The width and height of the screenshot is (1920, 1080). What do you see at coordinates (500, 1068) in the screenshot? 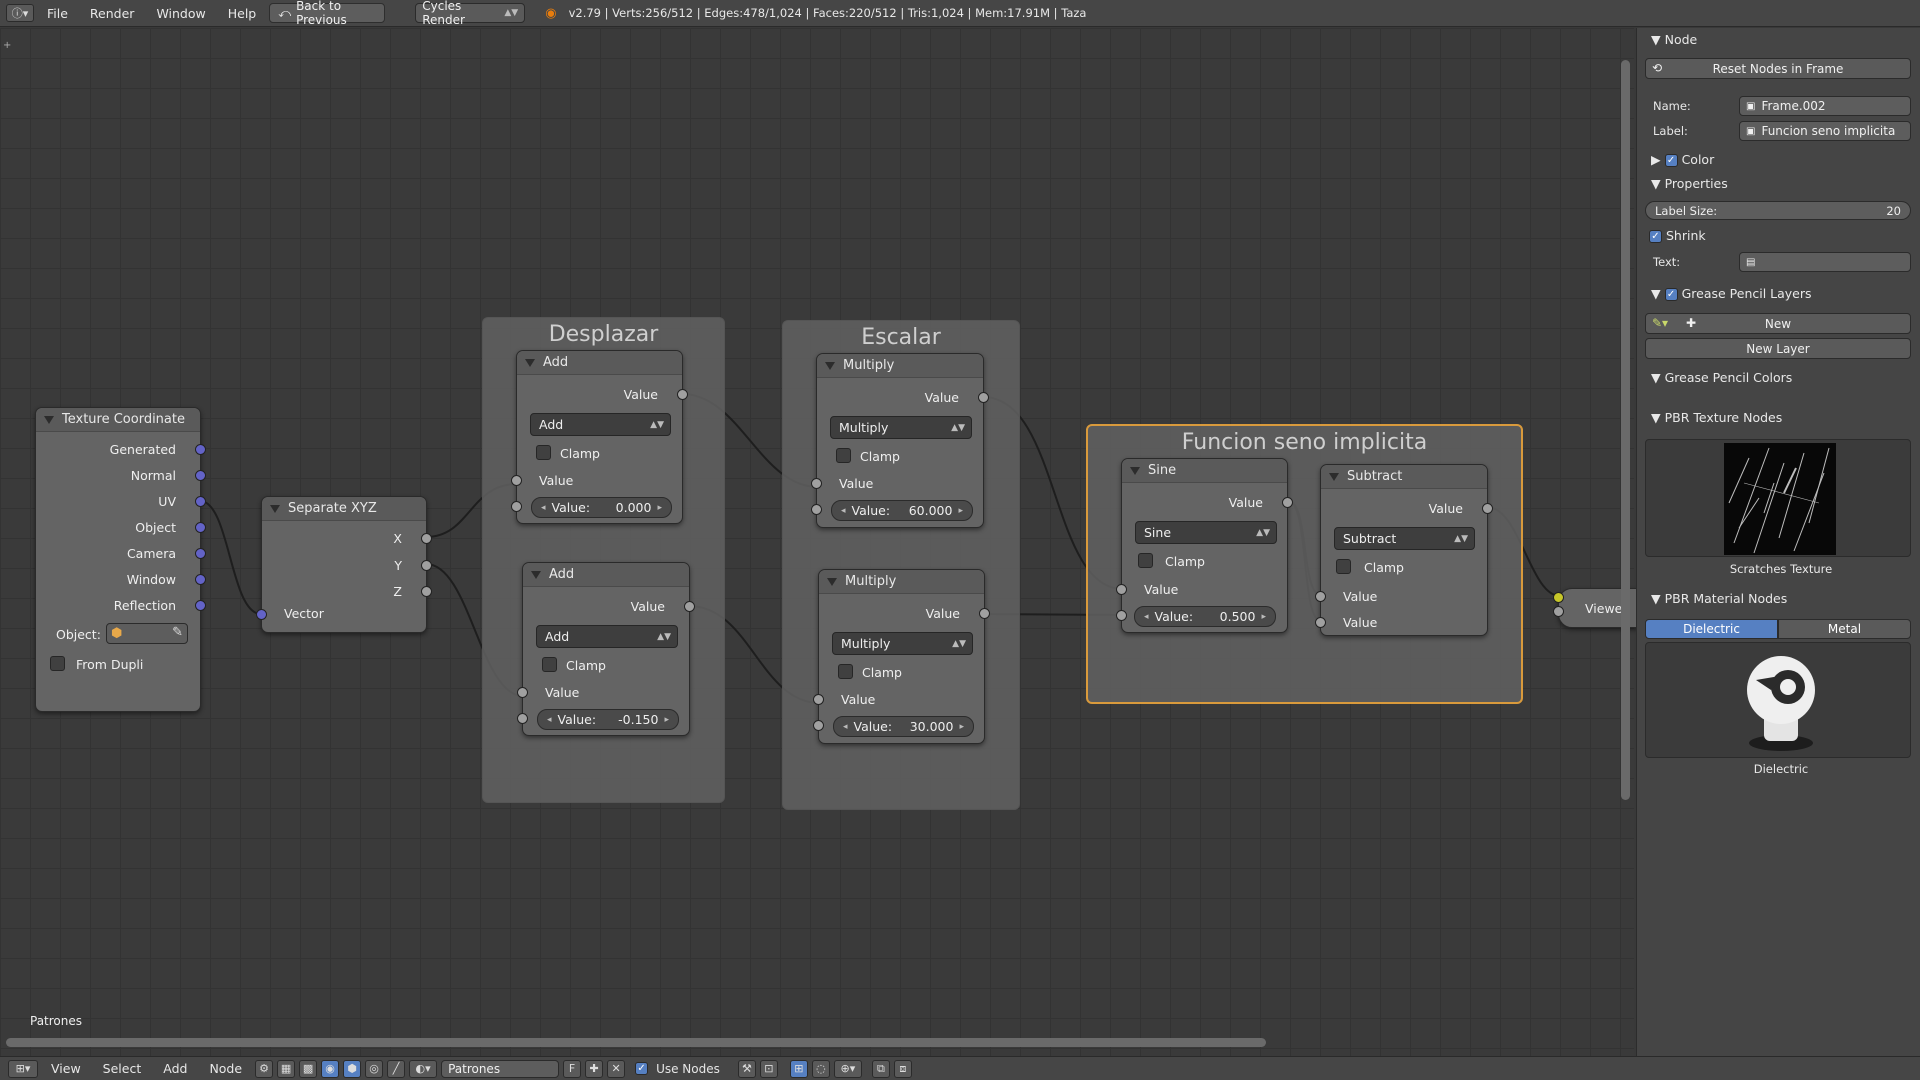
I see `material-name-field: Patrones` at bounding box center [500, 1068].